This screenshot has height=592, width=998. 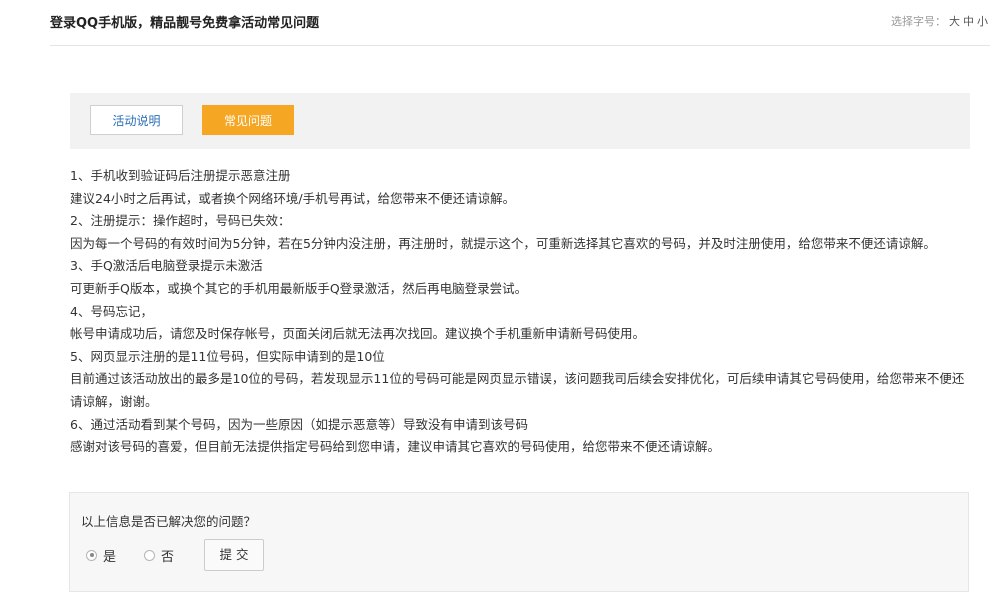 I want to click on faq-answer: 建议24小时之后再试，或者换个网络环境/手机号再试，给您带来不便还请谅解。, so click(x=293, y=198).